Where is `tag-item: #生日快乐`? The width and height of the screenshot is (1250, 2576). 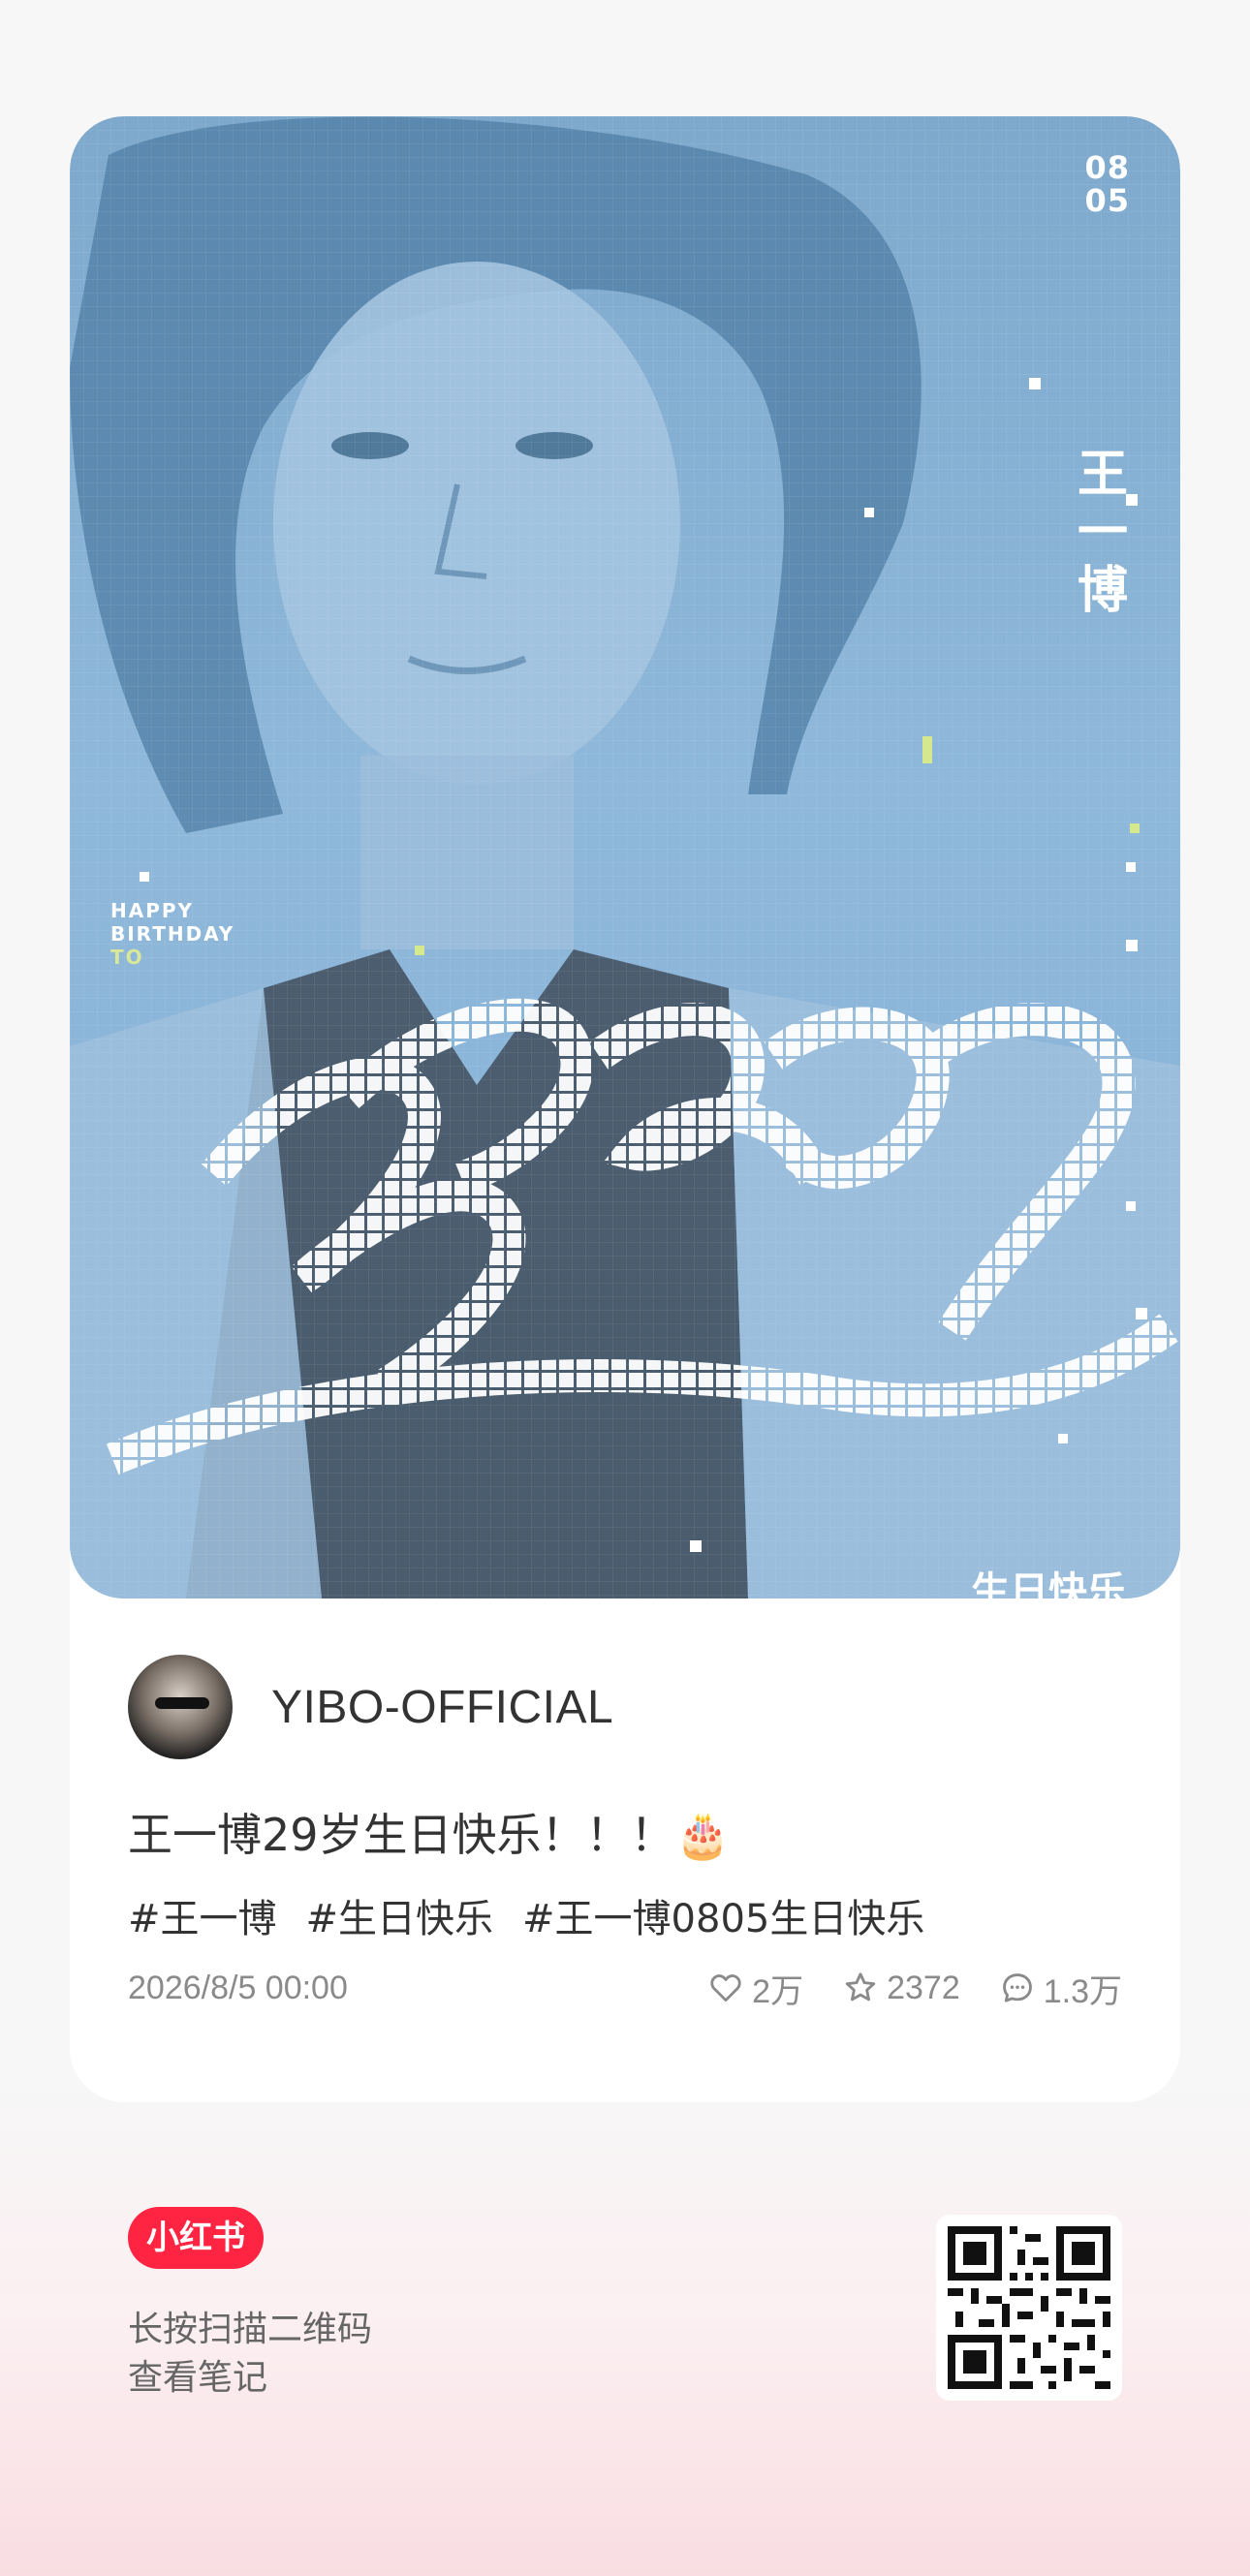
tag-item: #生日快乐 is located at coordinates (400, 1915).